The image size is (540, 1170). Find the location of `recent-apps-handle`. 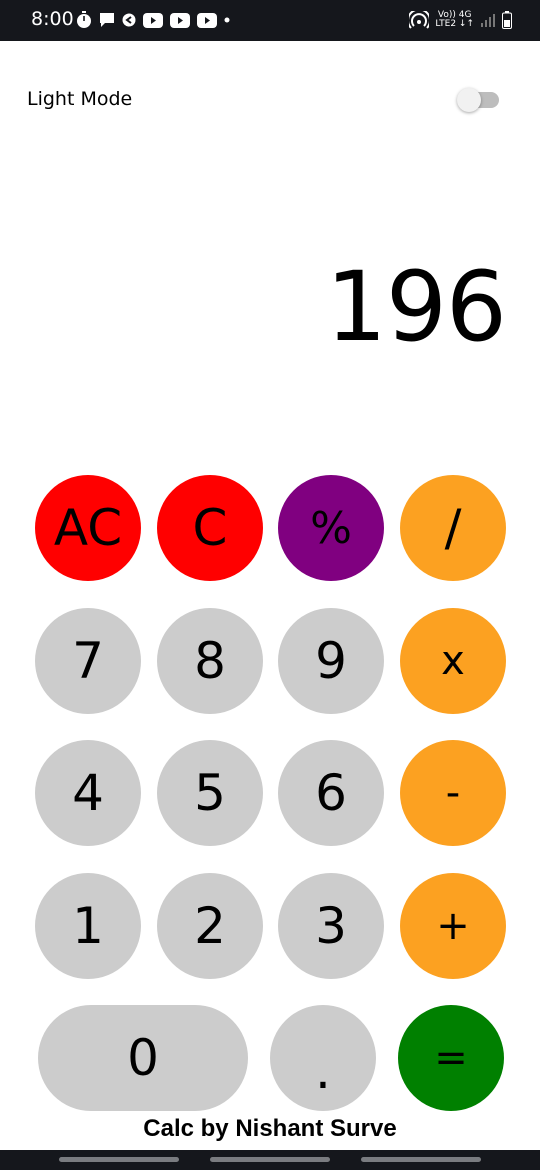

recent-apps-handle is located at coordinates (119, 1159).